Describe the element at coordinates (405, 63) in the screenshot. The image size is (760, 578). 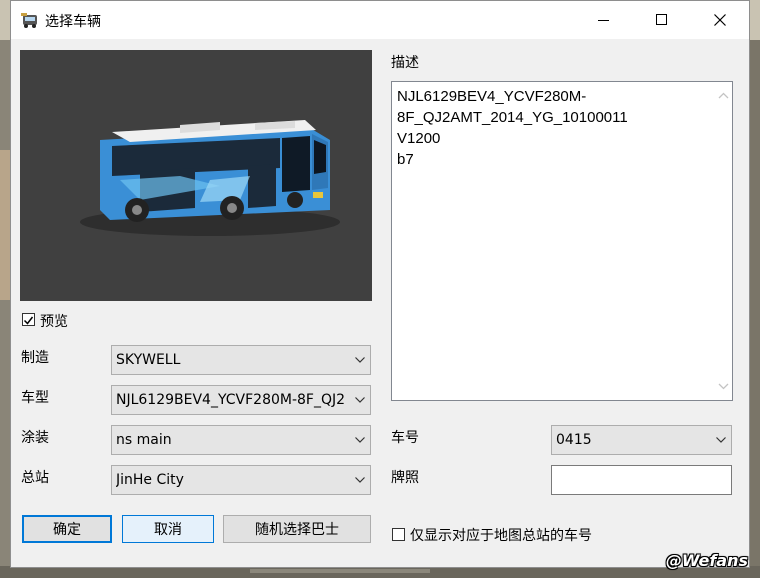
I see `description-label: 描述` at that location.